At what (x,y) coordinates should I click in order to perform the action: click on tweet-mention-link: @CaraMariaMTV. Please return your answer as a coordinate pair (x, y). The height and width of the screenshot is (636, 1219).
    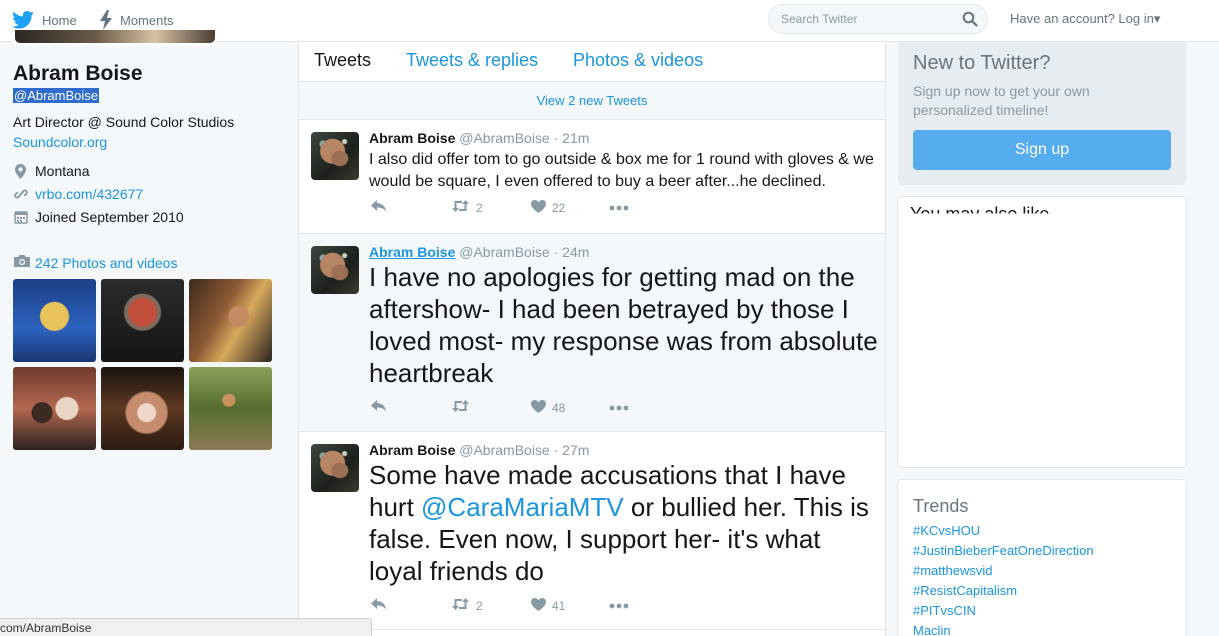
    Looking at the image, I should click on (522, 507).